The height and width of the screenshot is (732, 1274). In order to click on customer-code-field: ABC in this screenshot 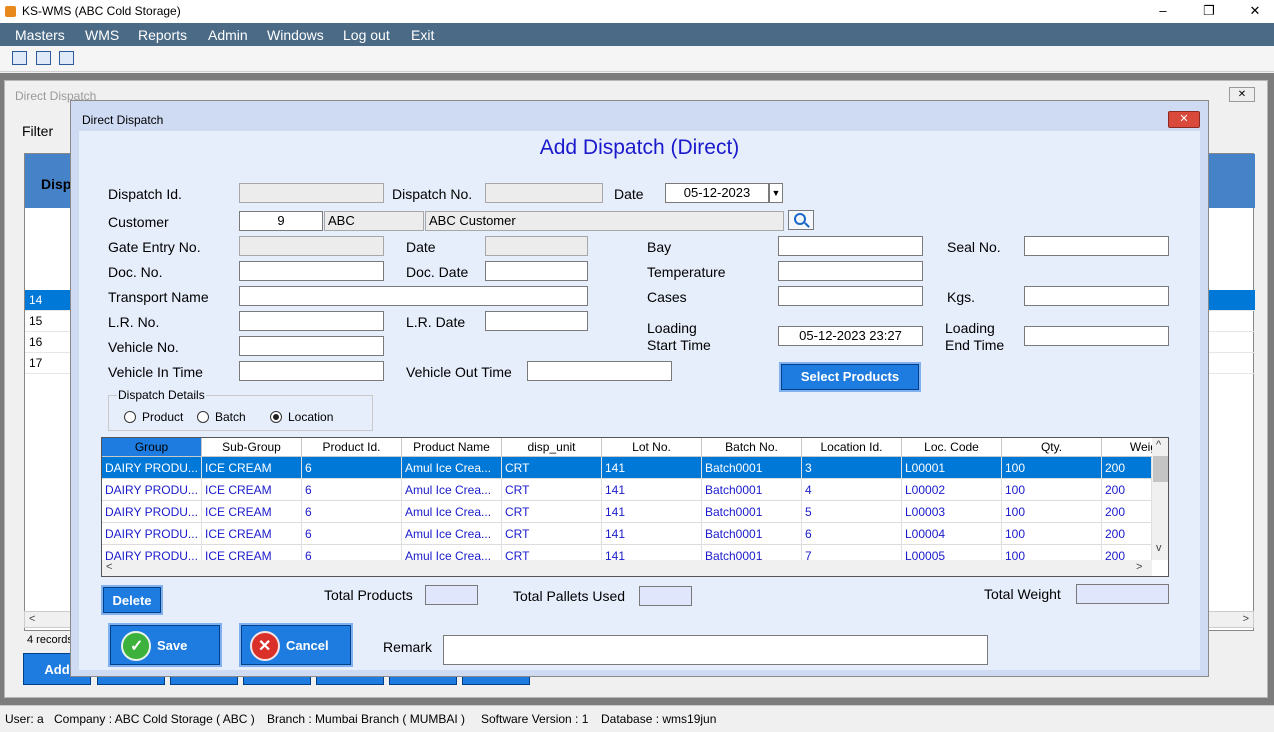, I will do `click(374, 221)`.